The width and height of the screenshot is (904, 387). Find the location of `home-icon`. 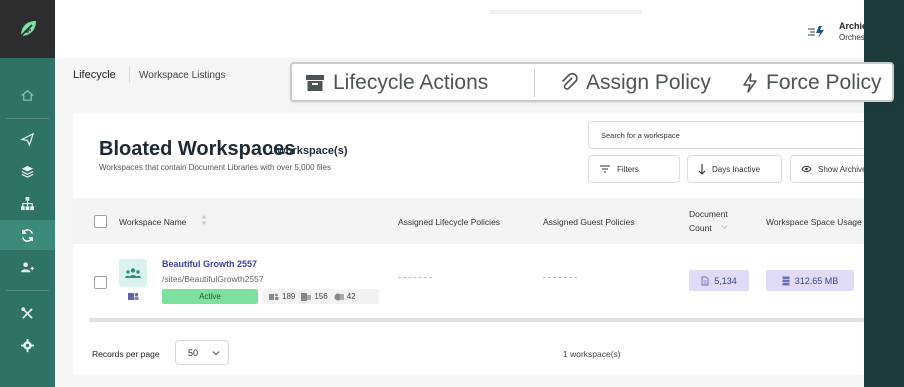

home-icon is located at coordinates (27, 95).